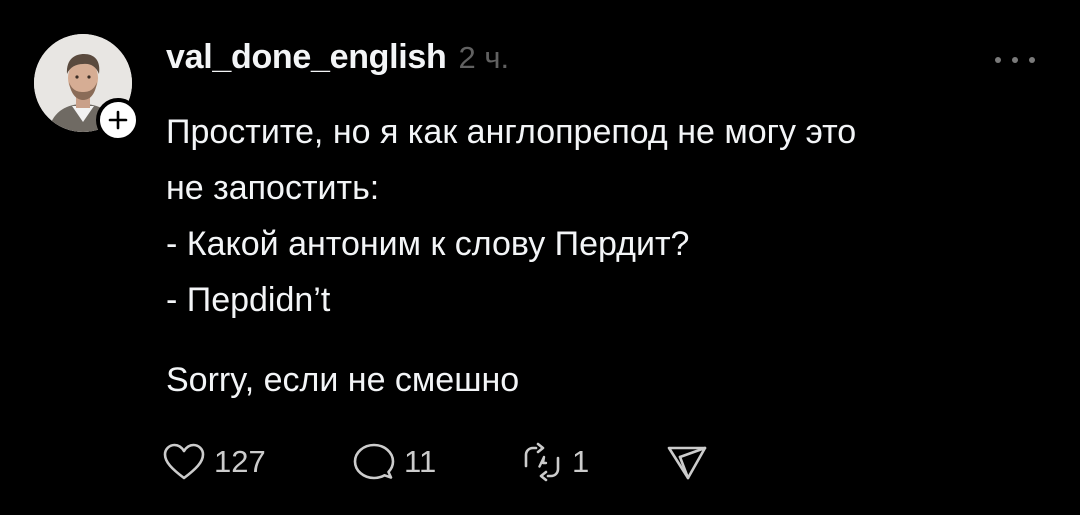 This screenshot has width=1080, height=515. Describe the element at coordinates (240, 461) in the screenshot. I see `like-count: 127` at that location.